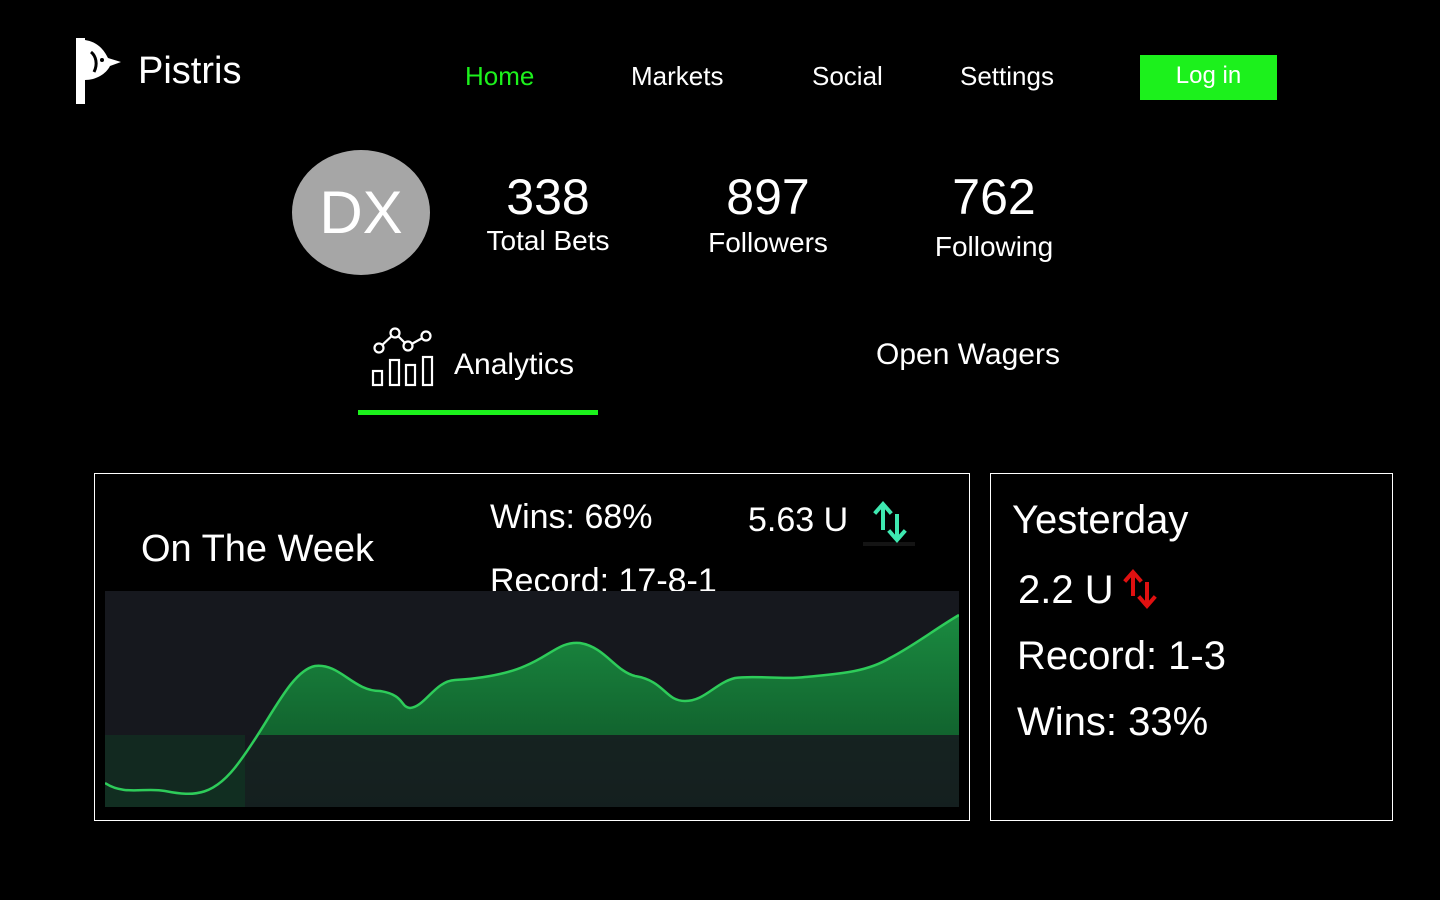 The image size is (1440, 900). Describe the element at coordinates (571, 517) in the screenshot. I see `week-wins: Wins: 68%` at that location.